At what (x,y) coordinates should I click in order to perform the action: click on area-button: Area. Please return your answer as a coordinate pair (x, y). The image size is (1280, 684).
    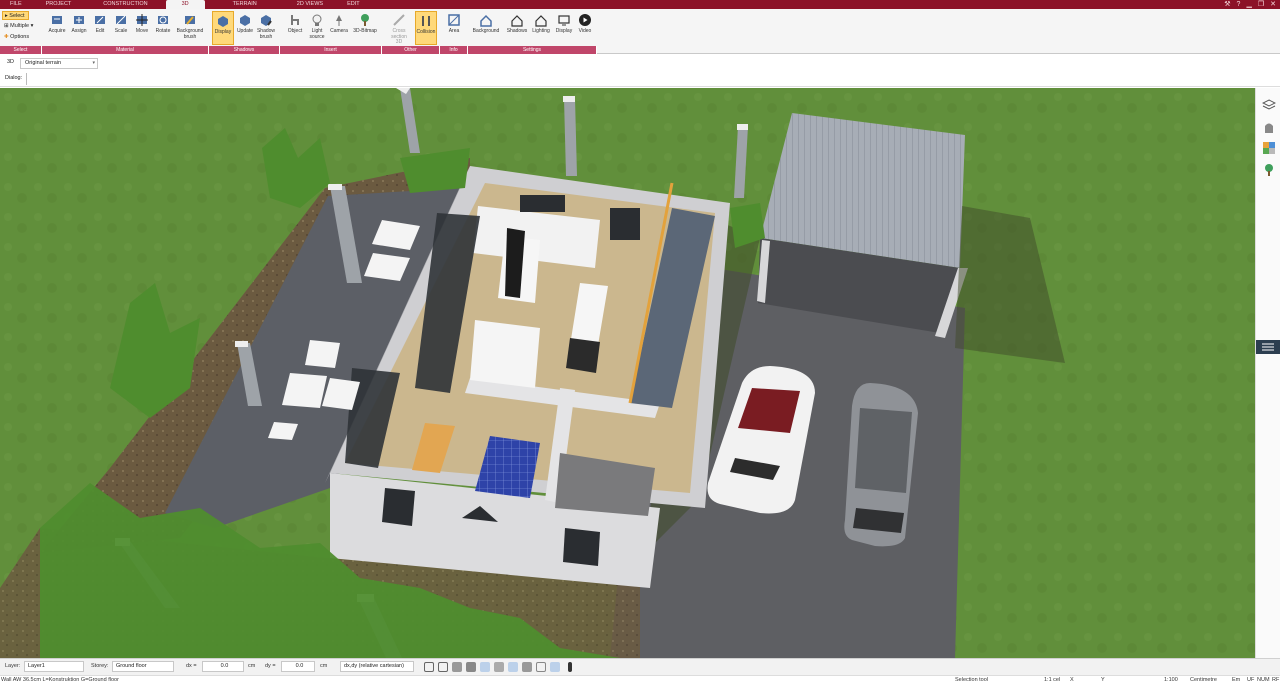
    Looking at the image, I should click on (454, 28).